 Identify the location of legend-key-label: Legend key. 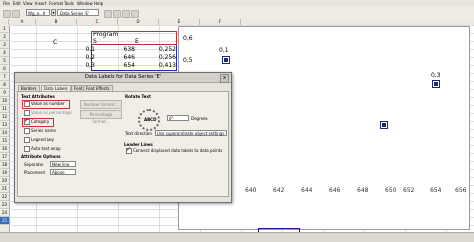
(42, 139).